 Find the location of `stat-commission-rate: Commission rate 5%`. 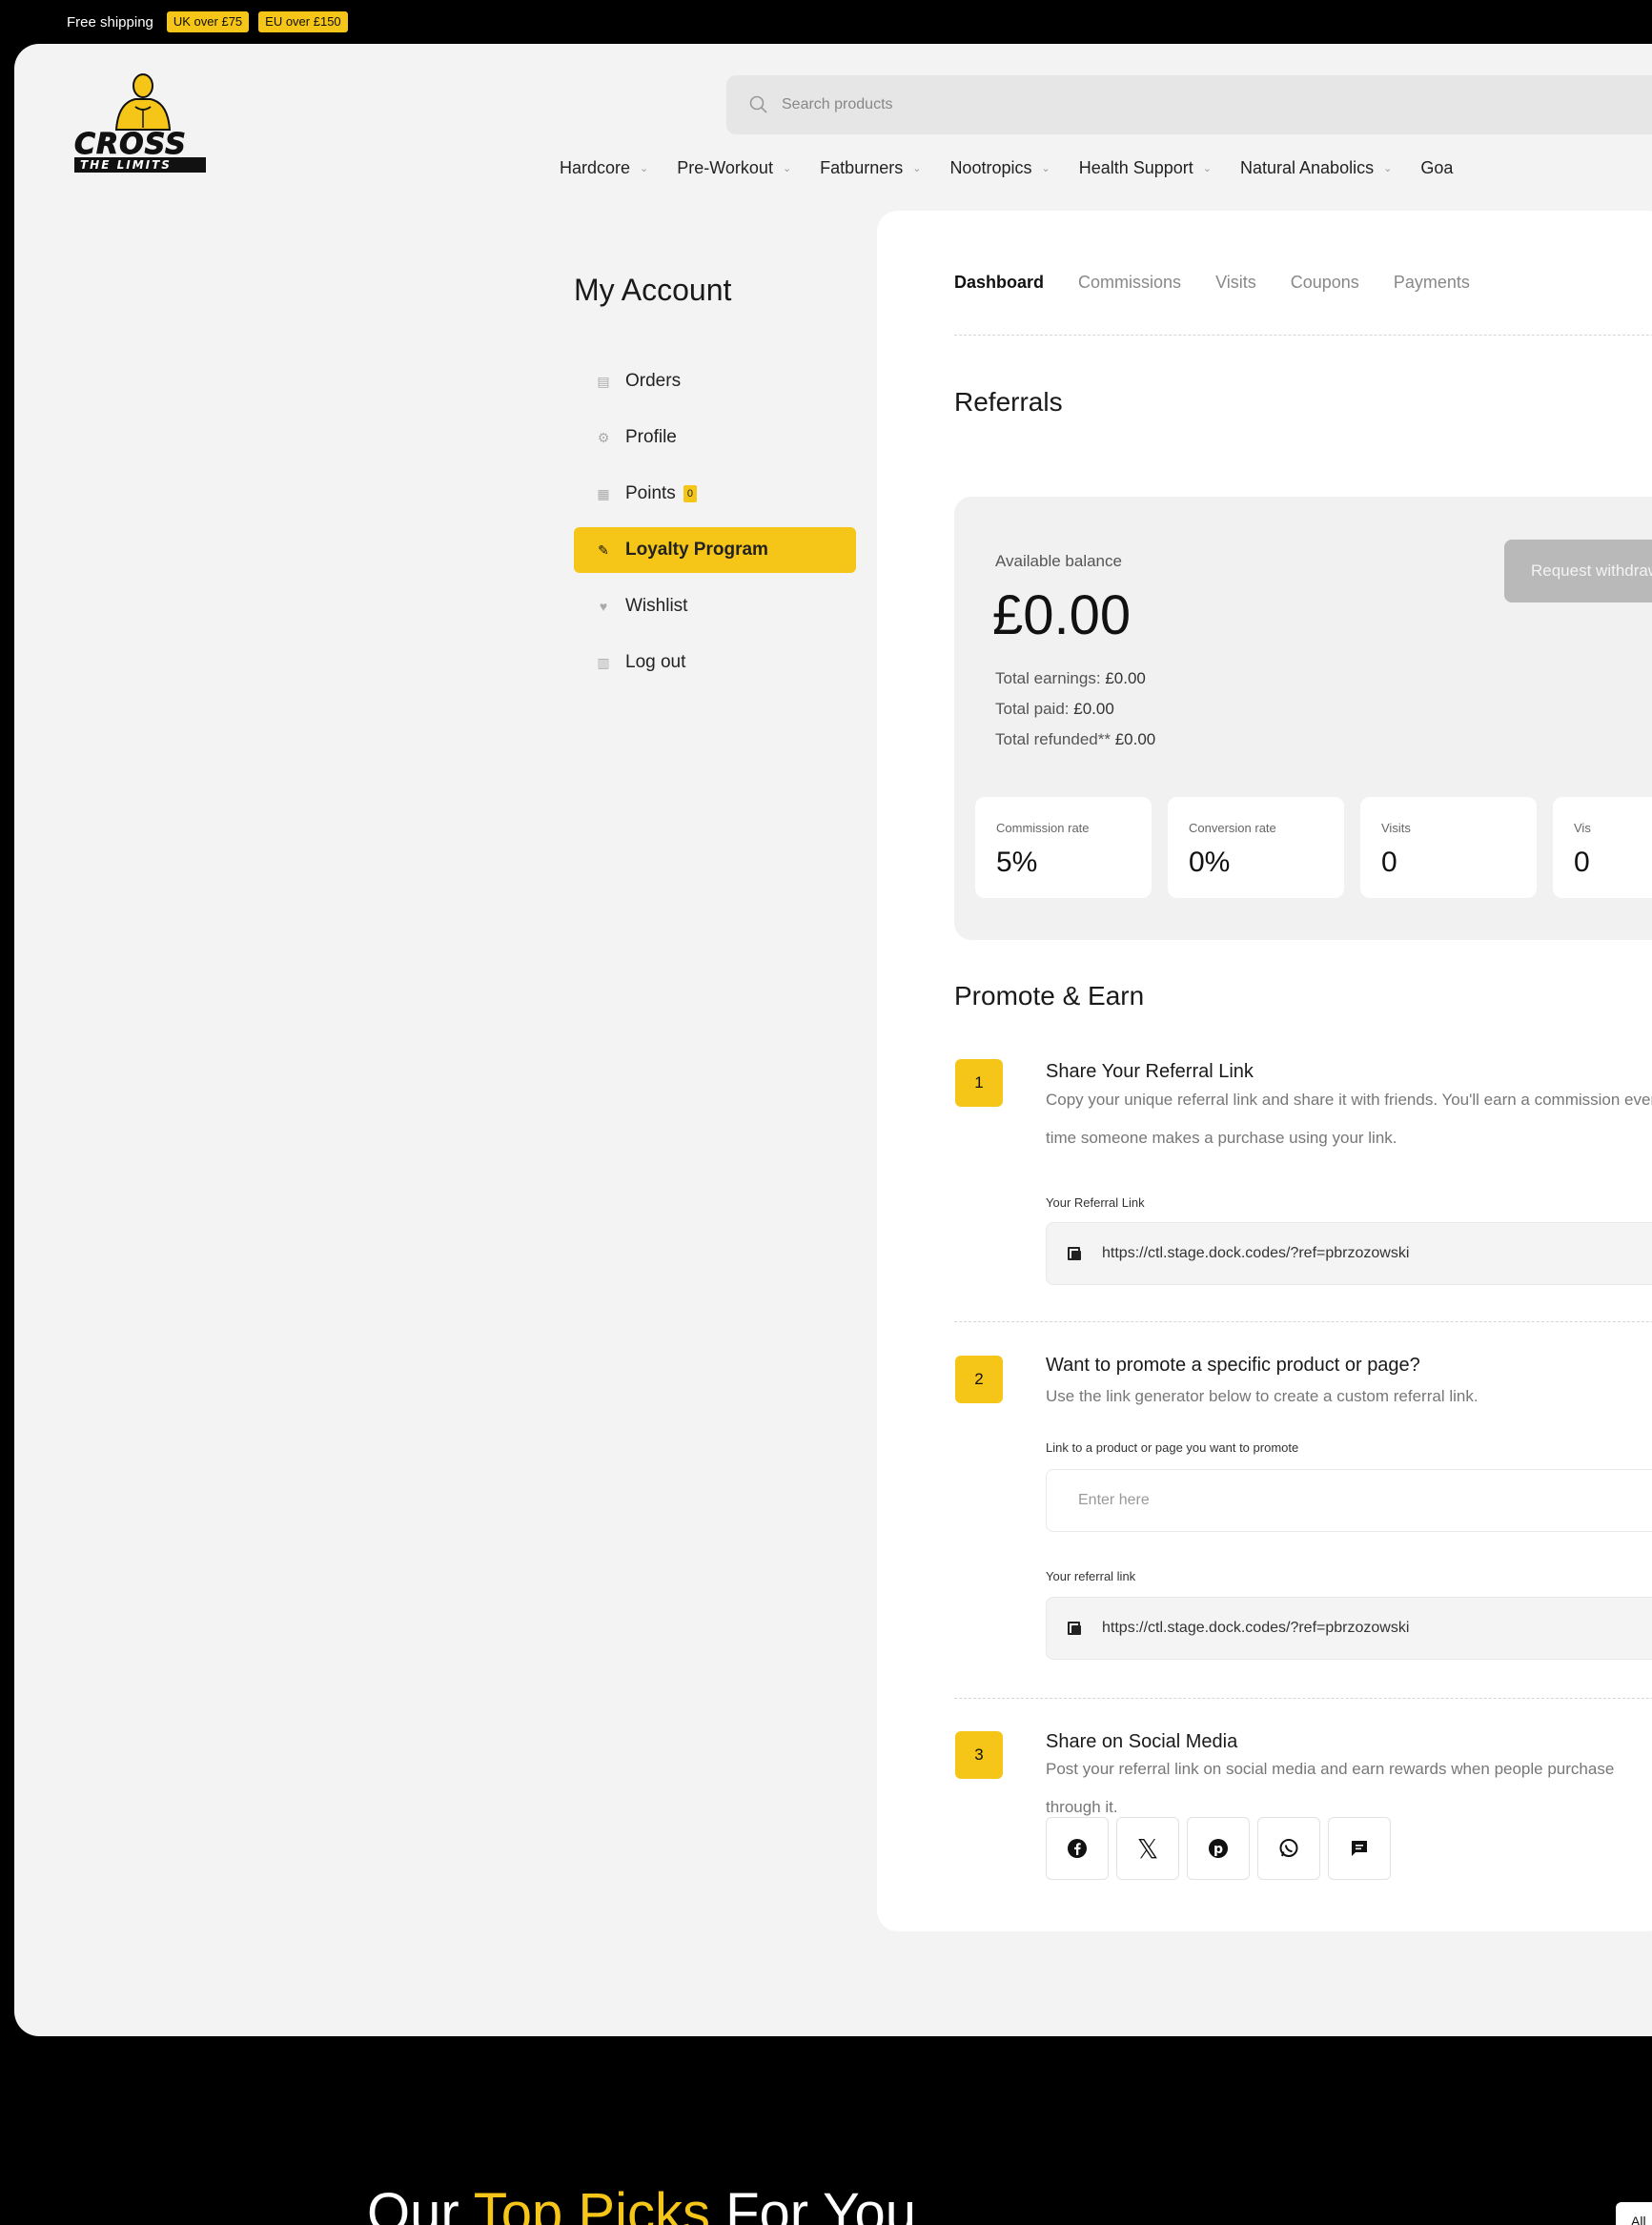

stat-commission-rate: Commission rate 5% is located at coordinates (1063, 847).